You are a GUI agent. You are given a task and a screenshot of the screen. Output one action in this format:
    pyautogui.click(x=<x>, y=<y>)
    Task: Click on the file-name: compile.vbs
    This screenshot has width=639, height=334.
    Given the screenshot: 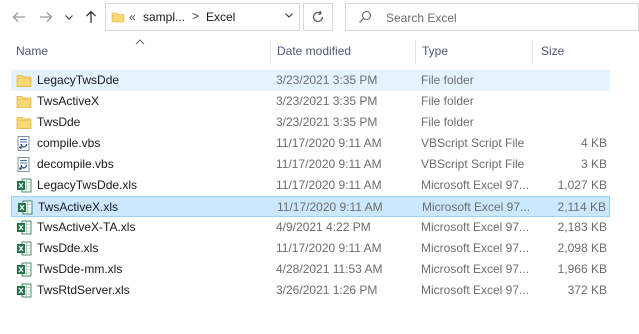 What is the action you would take?
    pyautogui.click(x=69, y=143)
    